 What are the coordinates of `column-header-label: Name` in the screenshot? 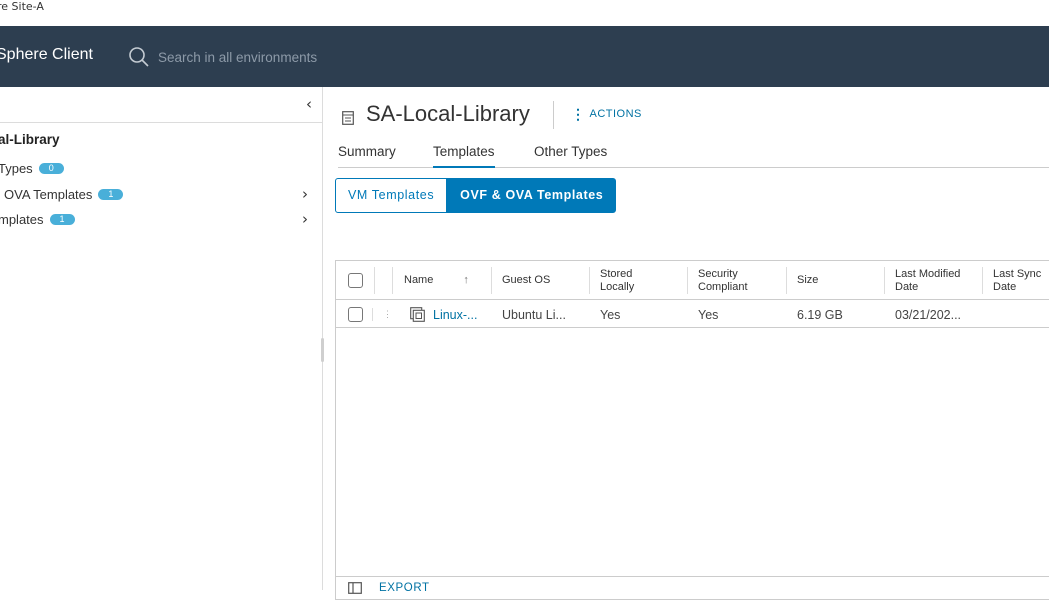 It's located at (419, 280).